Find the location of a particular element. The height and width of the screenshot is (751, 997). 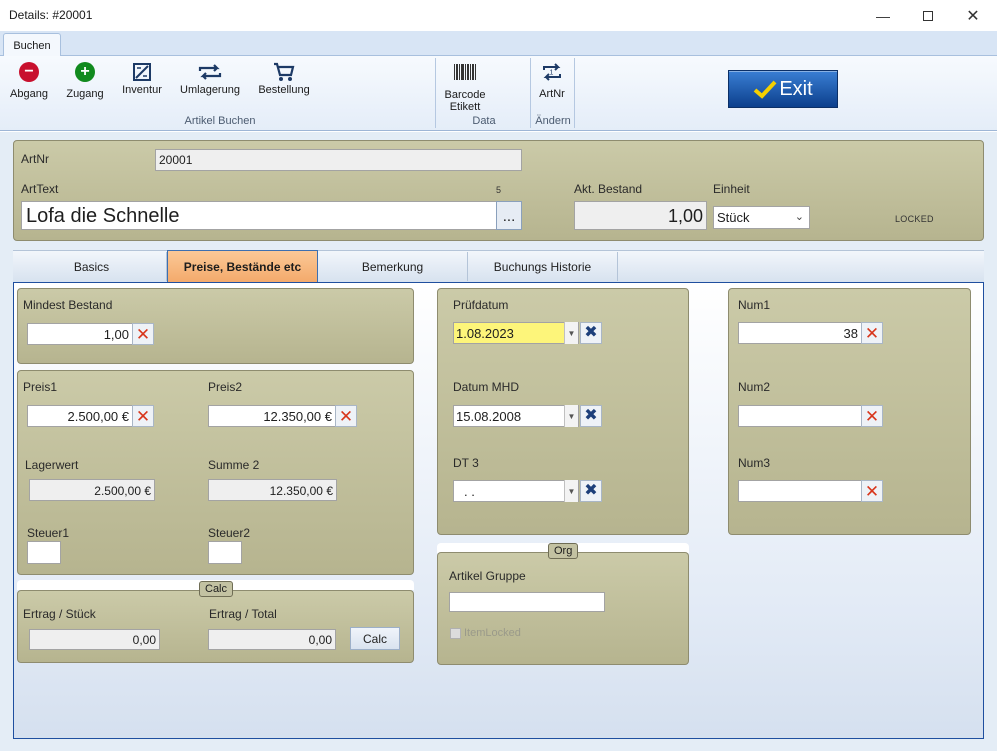

org-caption: Org is located at coordinates (563, 551).